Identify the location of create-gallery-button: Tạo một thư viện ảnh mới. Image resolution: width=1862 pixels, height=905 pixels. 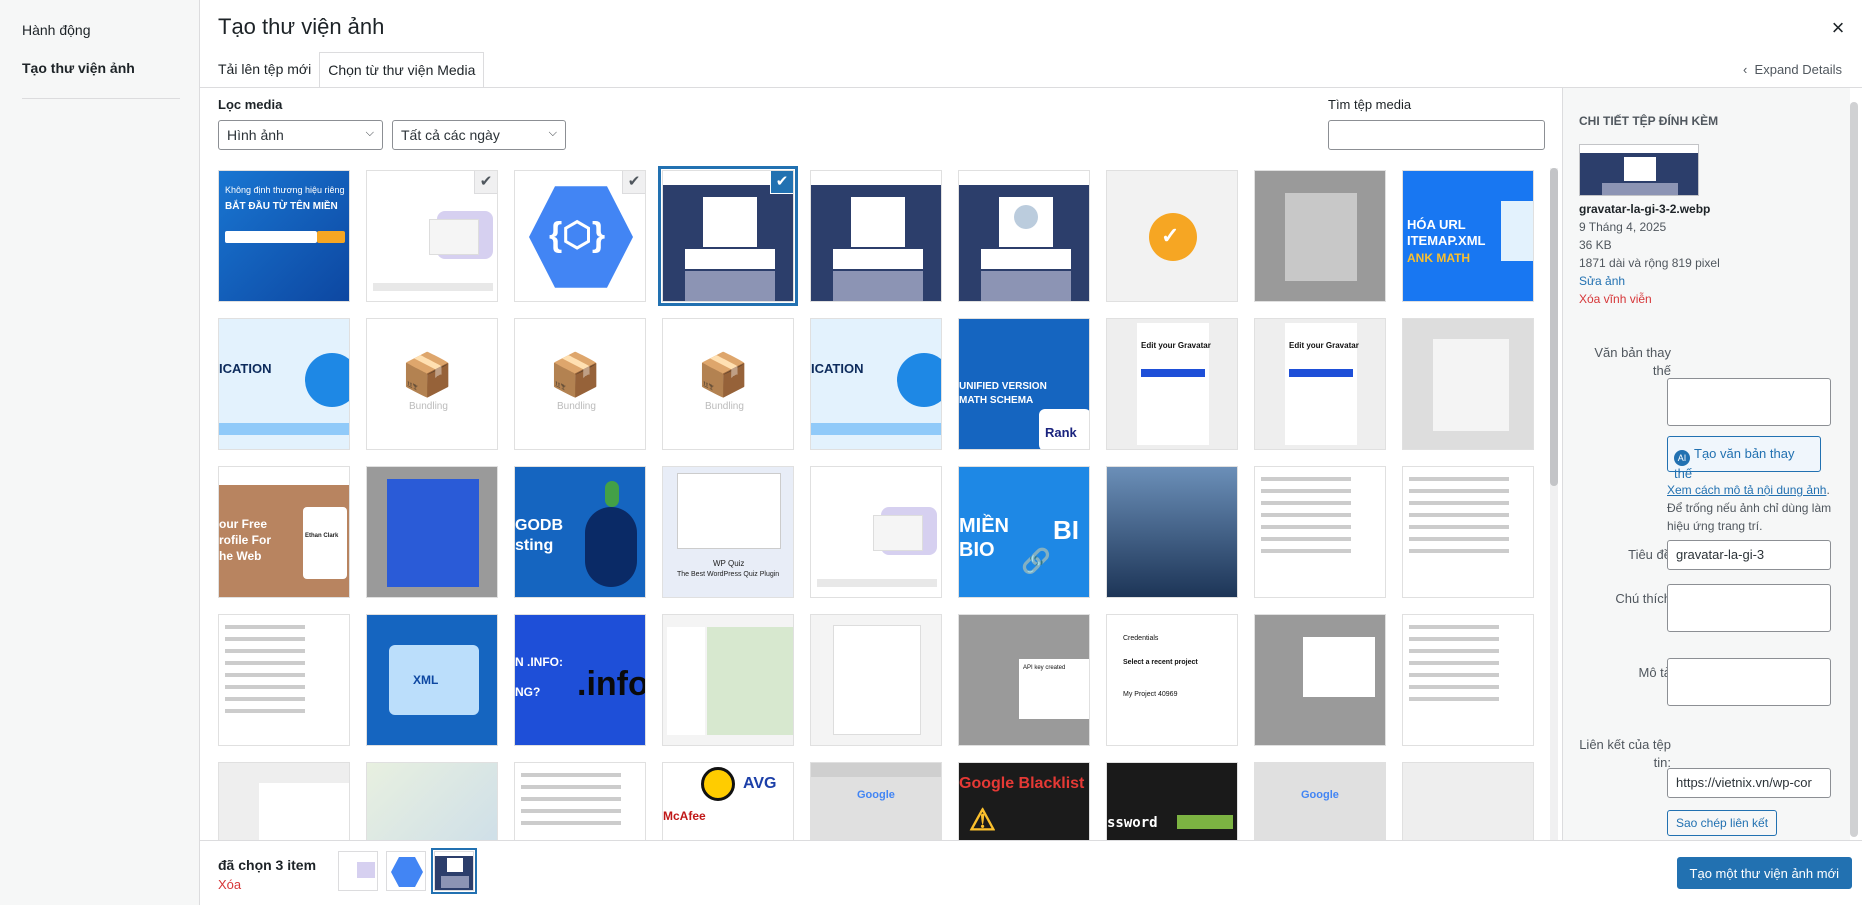
(1764, 873).